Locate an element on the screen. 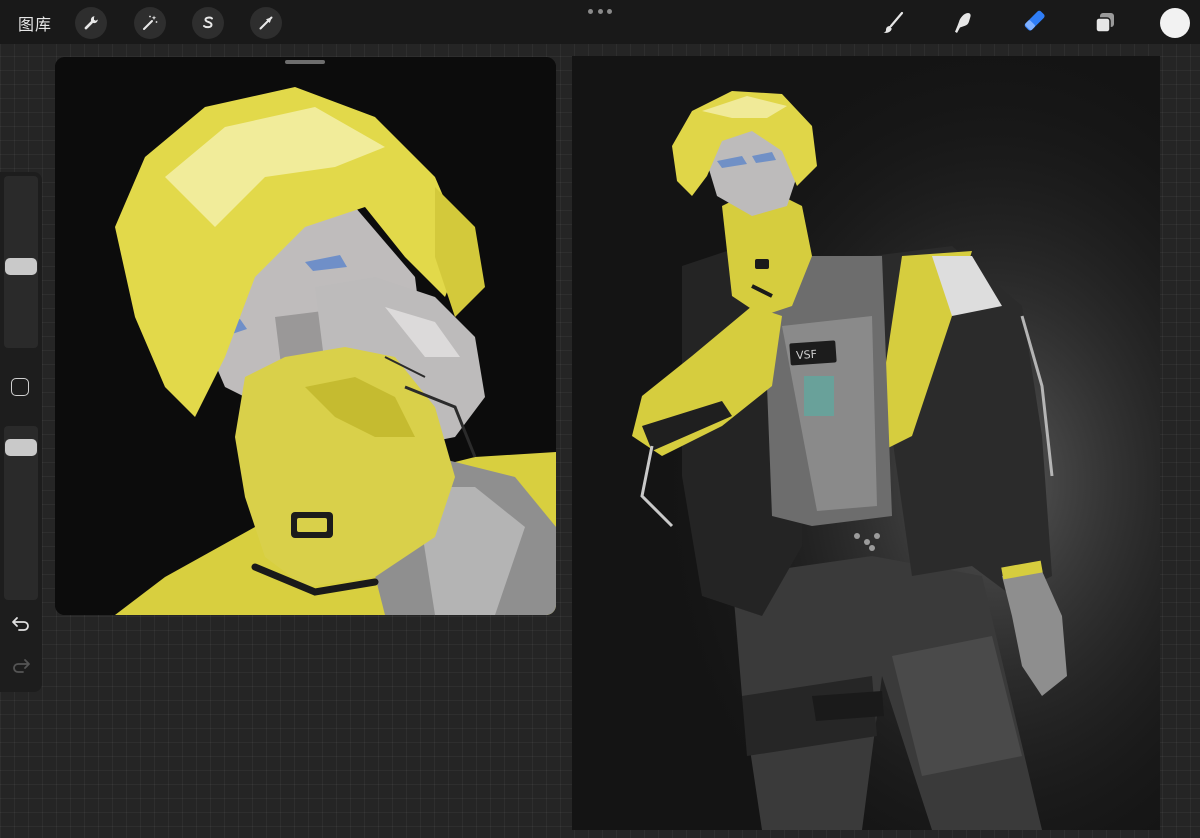 The width and height of the screenshot is (1200, 838). wrench-icon is located at coordinates (91, 23).